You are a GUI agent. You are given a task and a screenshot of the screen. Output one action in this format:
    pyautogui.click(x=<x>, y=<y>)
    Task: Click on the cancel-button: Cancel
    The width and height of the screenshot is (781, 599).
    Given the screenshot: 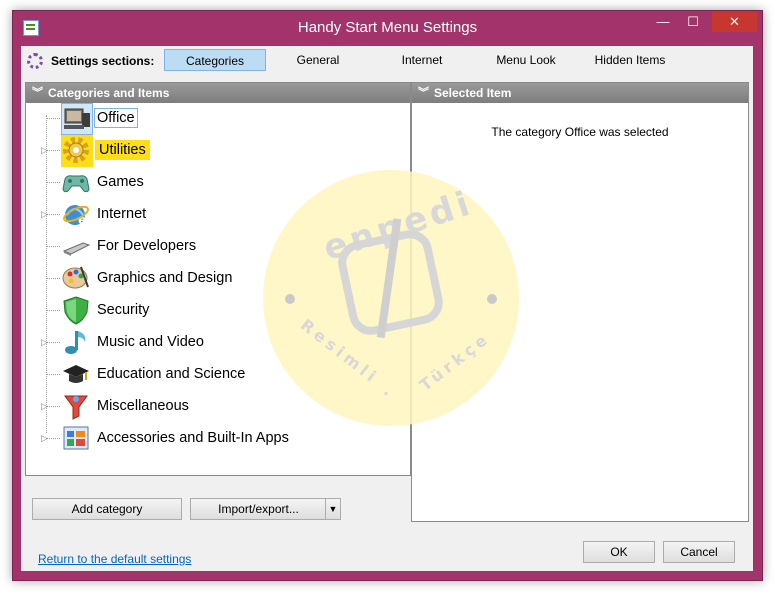 What is the action you would take?
    pyautogui.click(x=699, y=552)
    